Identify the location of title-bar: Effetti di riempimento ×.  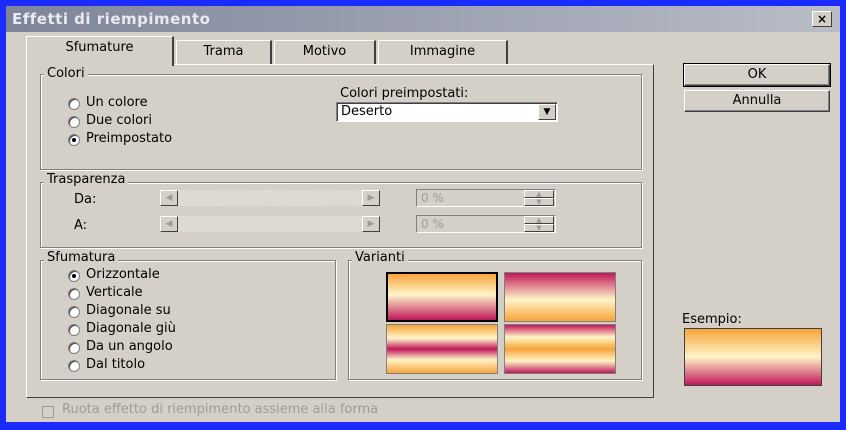
(423, 19).